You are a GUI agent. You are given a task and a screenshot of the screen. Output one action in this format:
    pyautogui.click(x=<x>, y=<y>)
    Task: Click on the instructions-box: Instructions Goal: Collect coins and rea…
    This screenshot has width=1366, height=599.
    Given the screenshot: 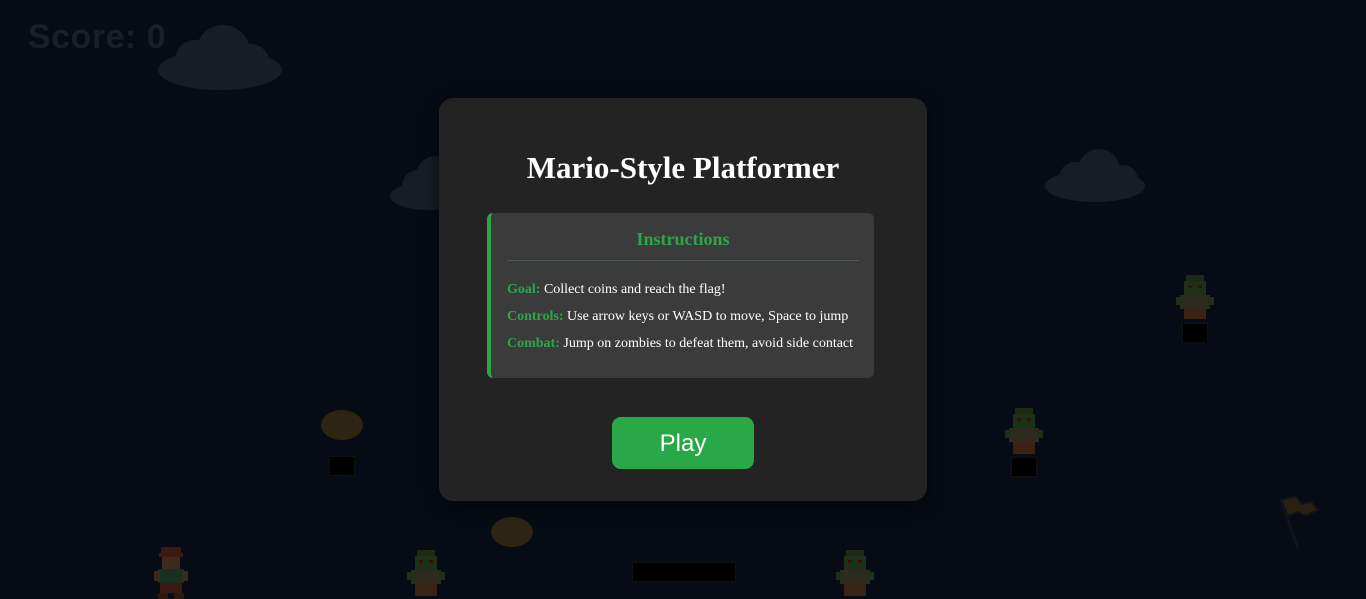 What is the action you would take?
    pyautogui.click(x=680, y=295)
    